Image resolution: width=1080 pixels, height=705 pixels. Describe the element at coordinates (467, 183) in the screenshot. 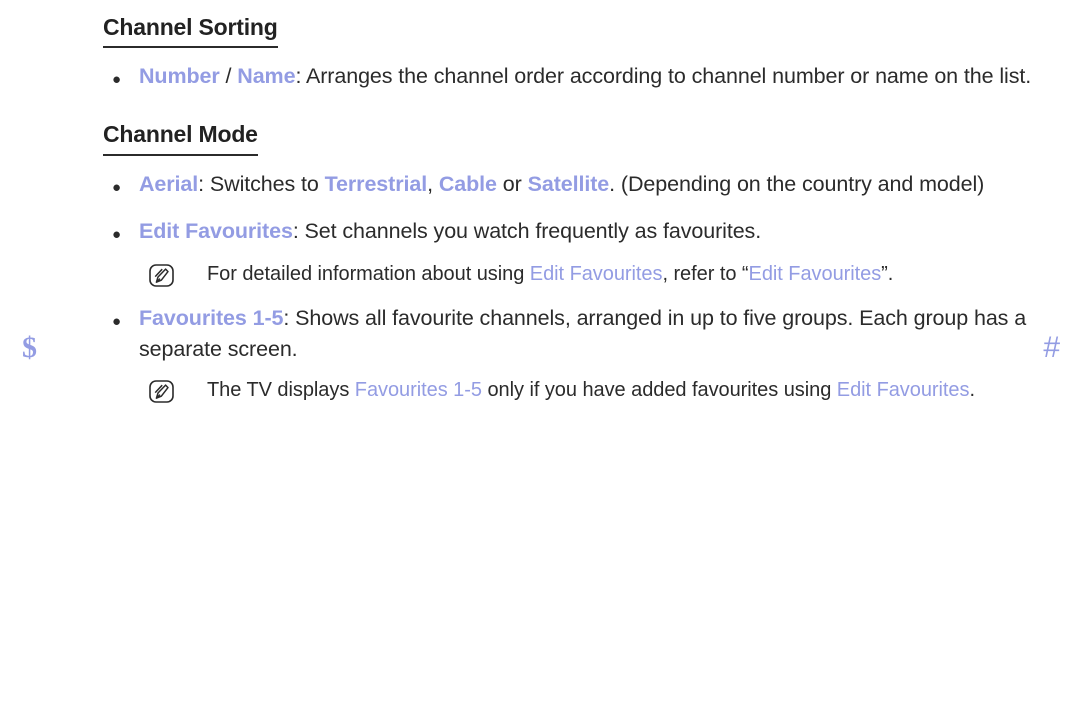

I see `keyword-text: Cable` at that location.